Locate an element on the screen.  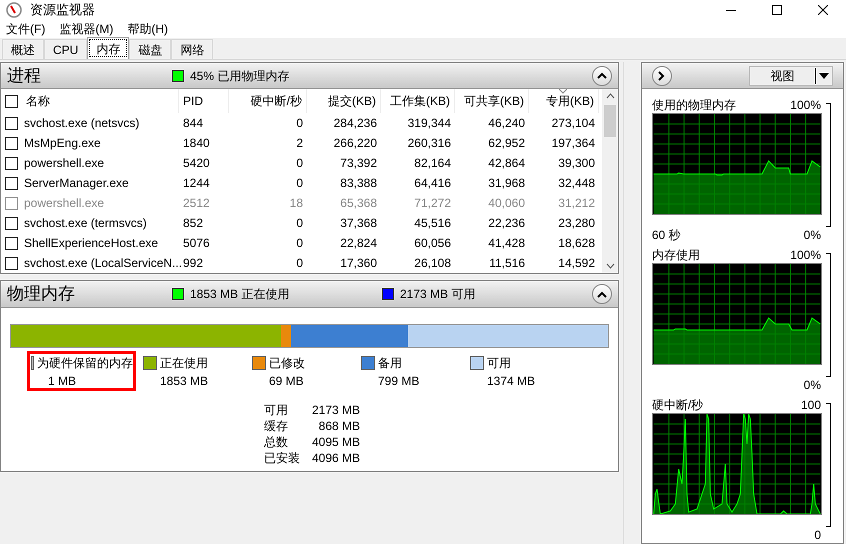
table-cell-text: 31,212 is located at coordinates (576, 203).